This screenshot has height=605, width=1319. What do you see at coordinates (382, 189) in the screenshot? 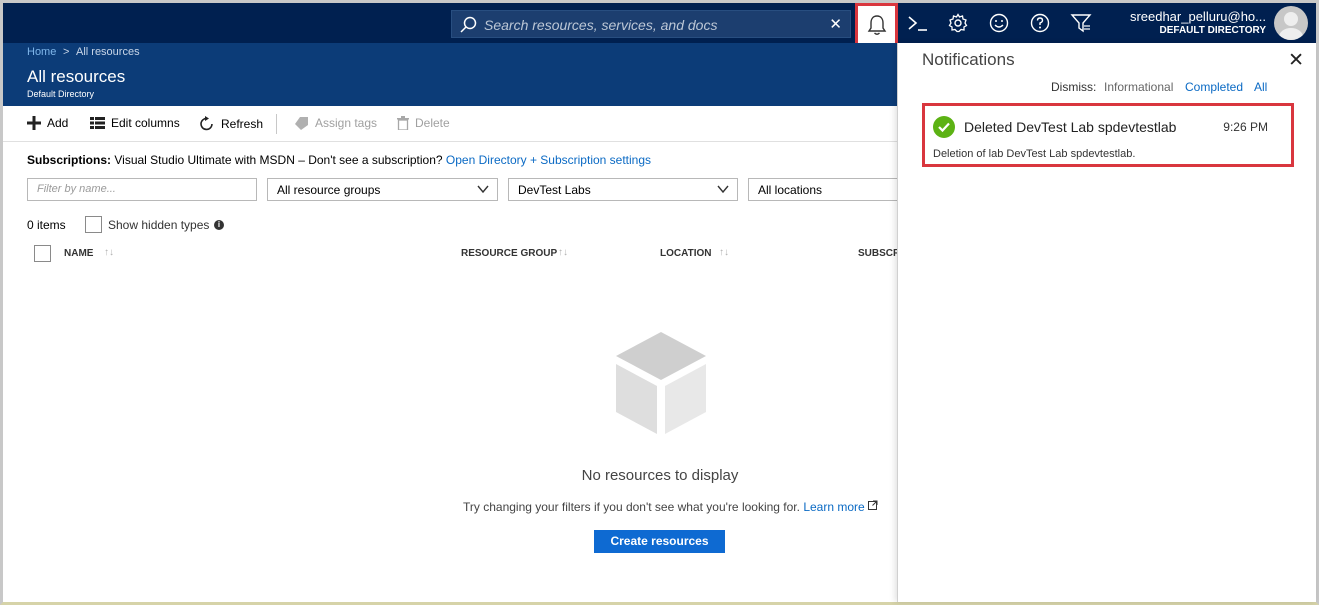
I see `resource-group-dropdown: All resource groups` at bounding box center [382, 189].